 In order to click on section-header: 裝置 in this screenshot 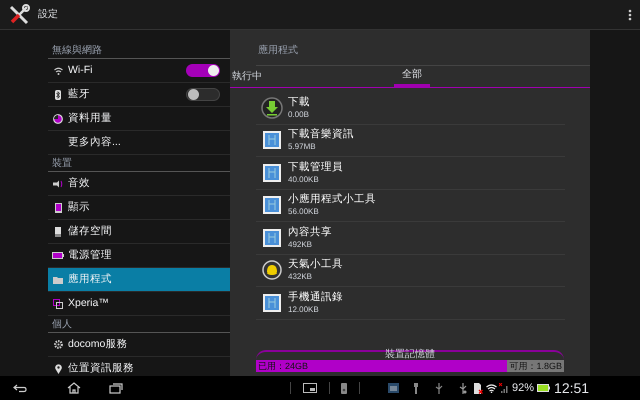, I will do `click(62, 164)`.